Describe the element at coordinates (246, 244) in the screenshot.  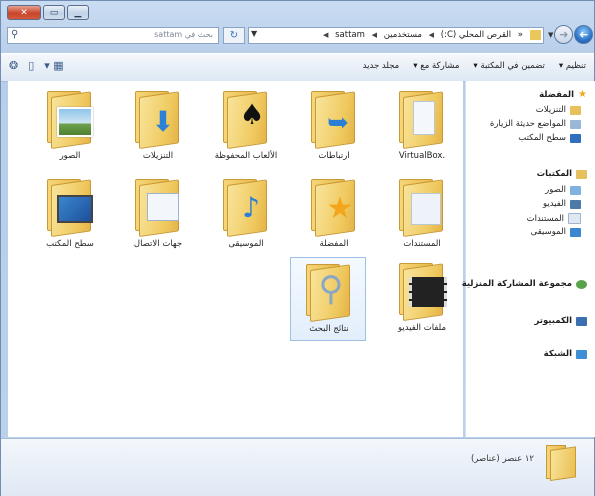
I see `item-label: الموسيقى` at that location.